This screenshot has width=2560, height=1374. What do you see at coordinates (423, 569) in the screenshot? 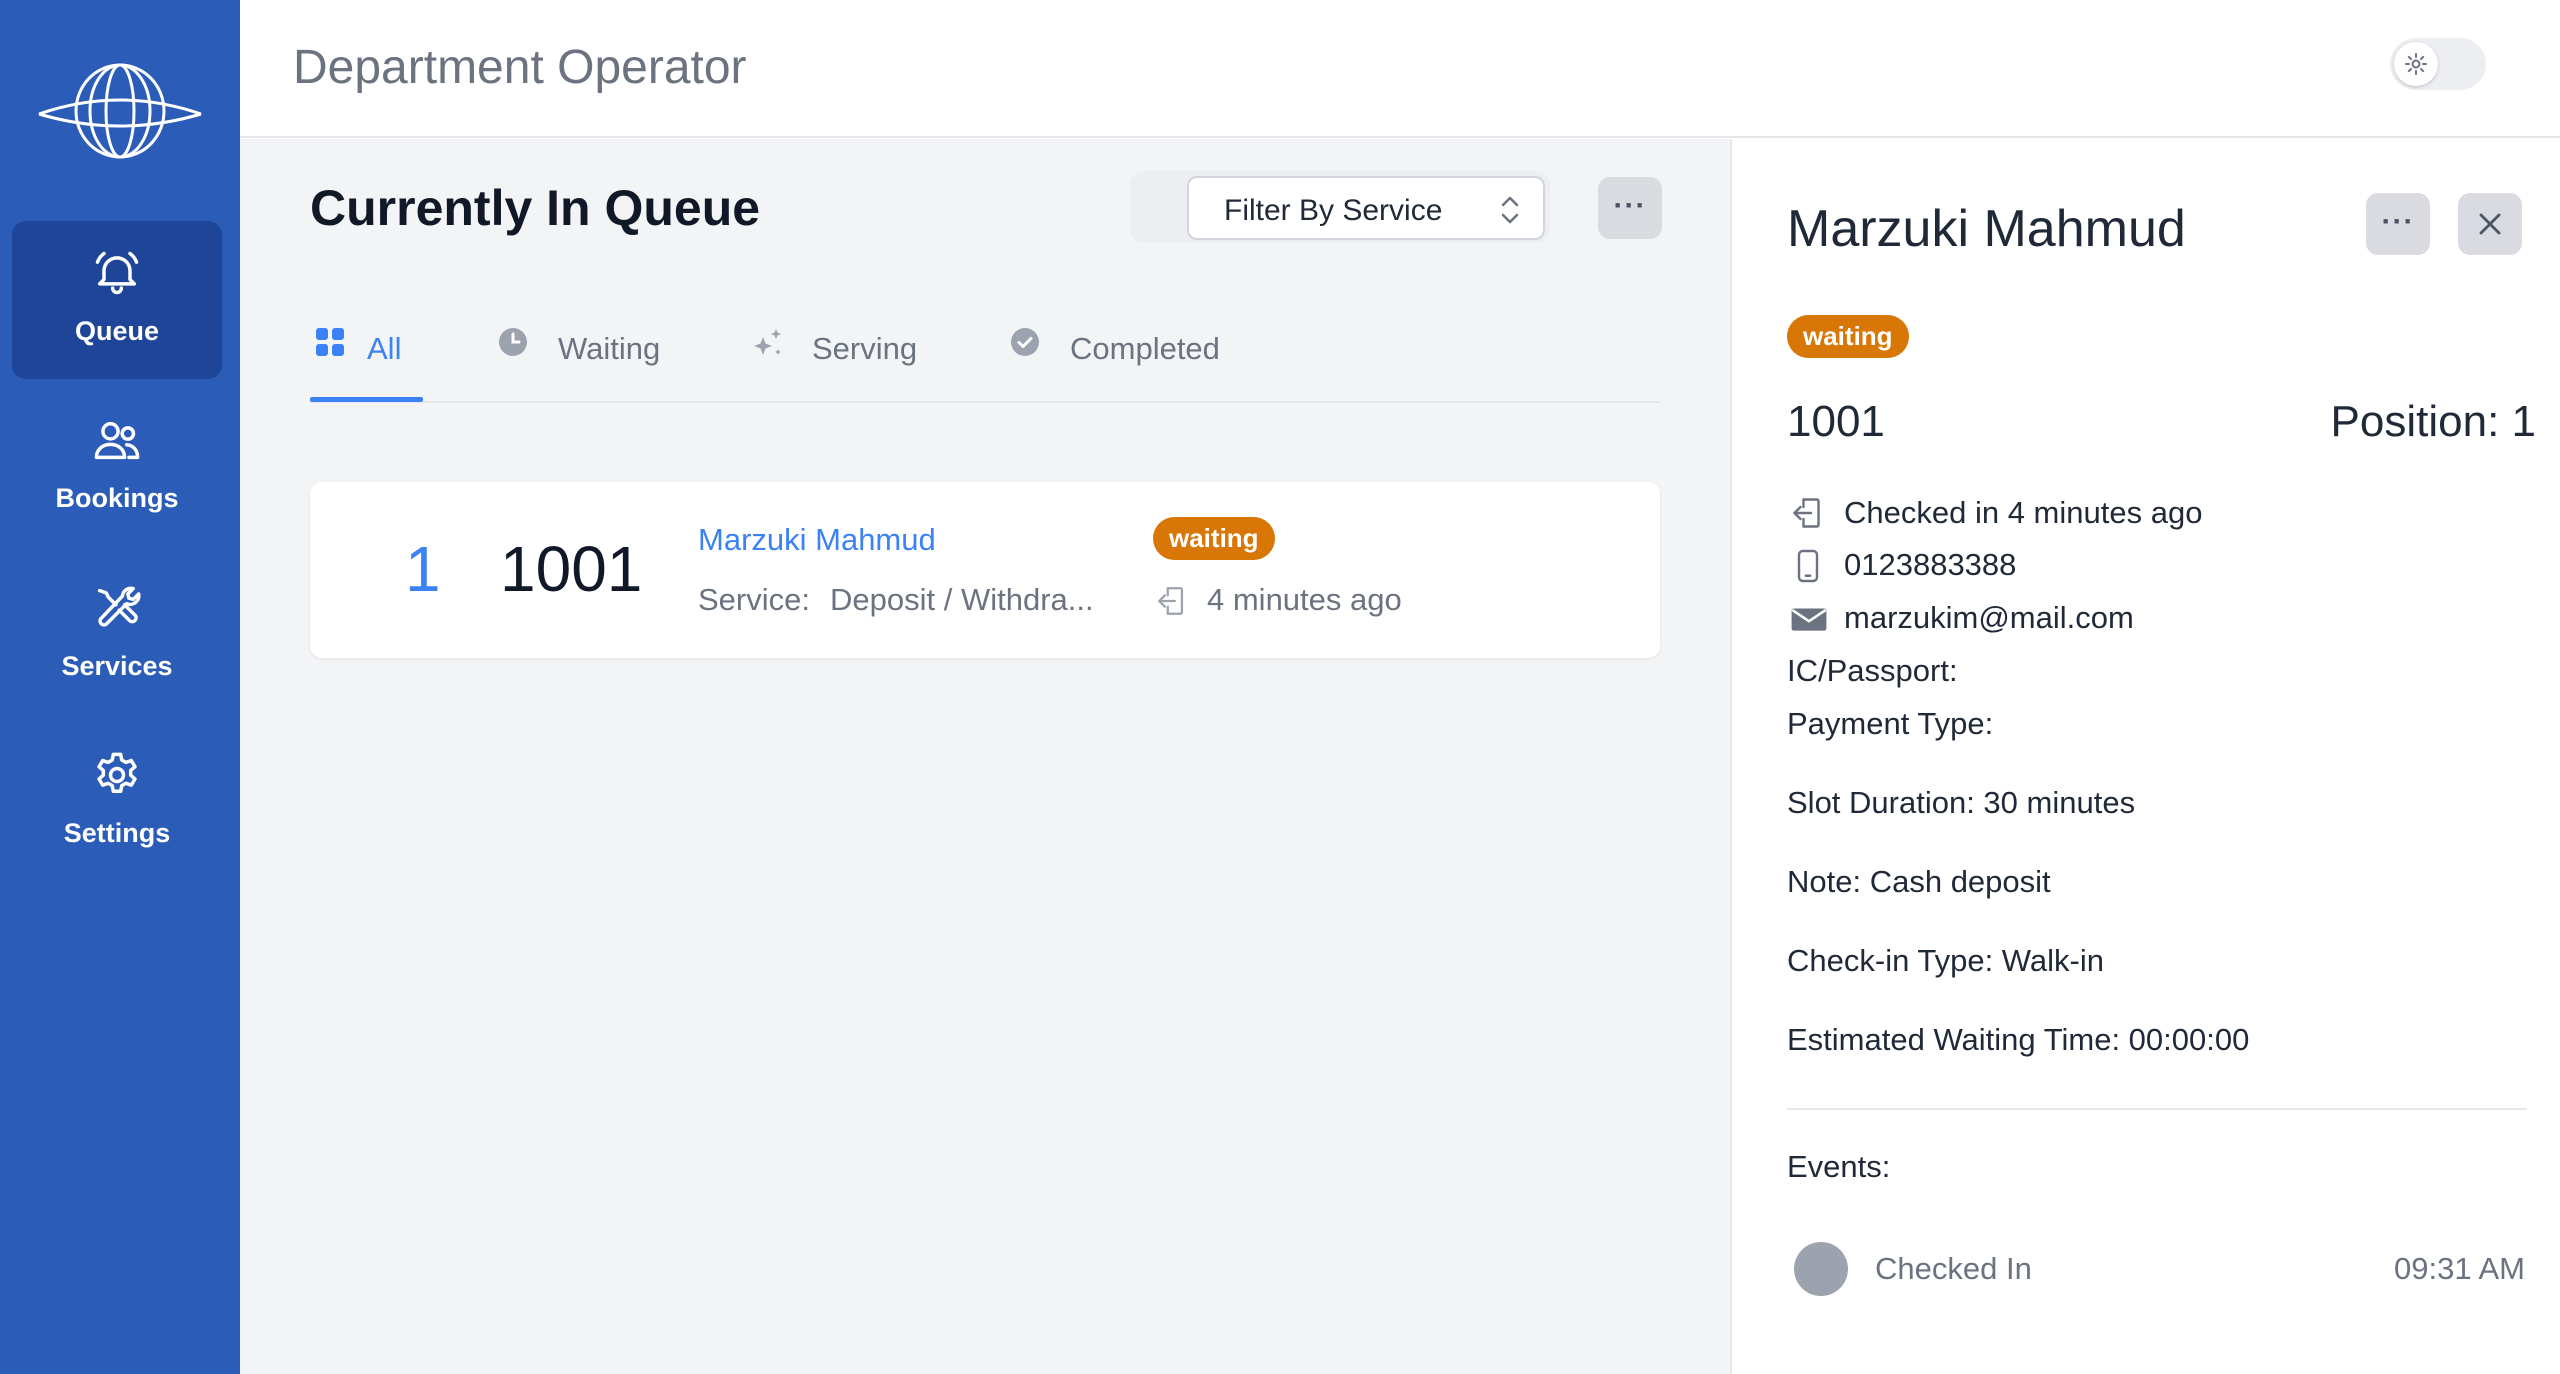
I see `queue-position: 1` at bounding box center [423, 569].